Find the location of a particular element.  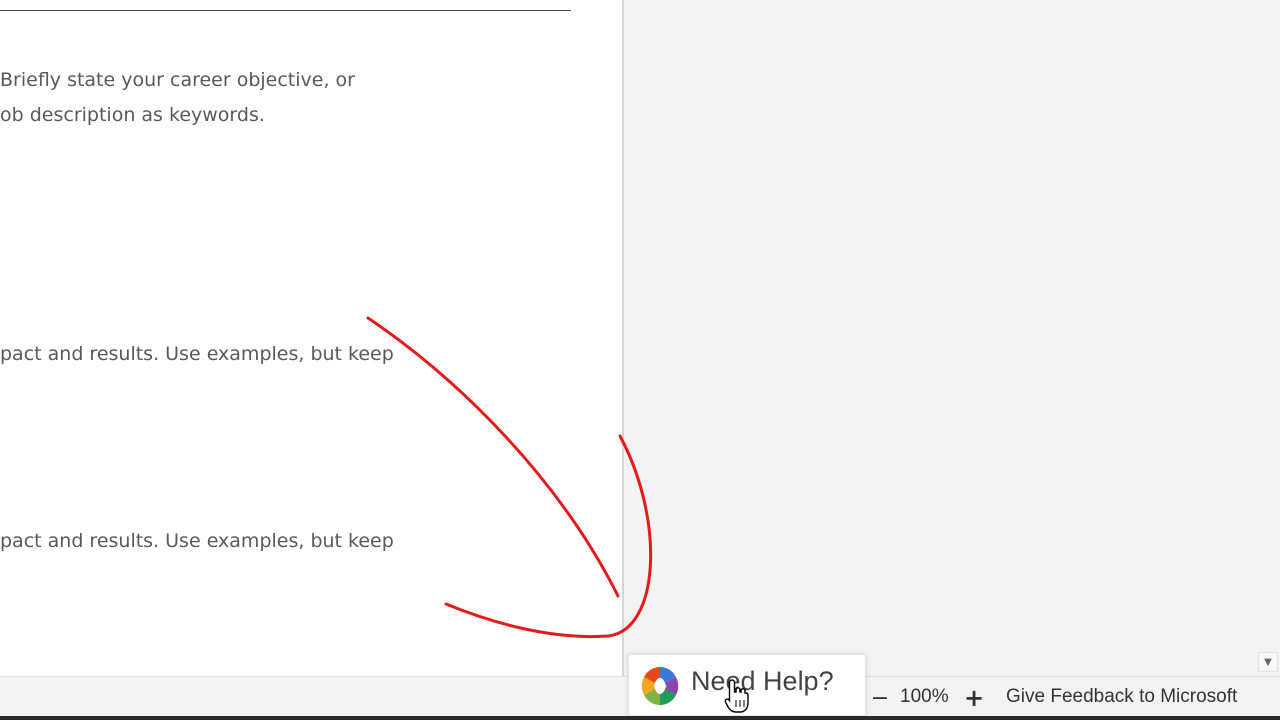

experience-text-2: pact and results. Use examples, but keep is located at coordinates (197, 541).